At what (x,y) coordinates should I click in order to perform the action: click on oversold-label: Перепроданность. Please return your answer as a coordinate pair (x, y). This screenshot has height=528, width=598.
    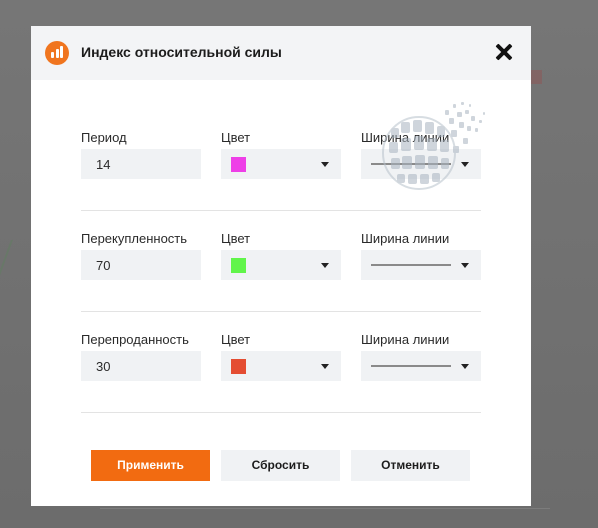
    Looking at the image, I should click on (135, 339).